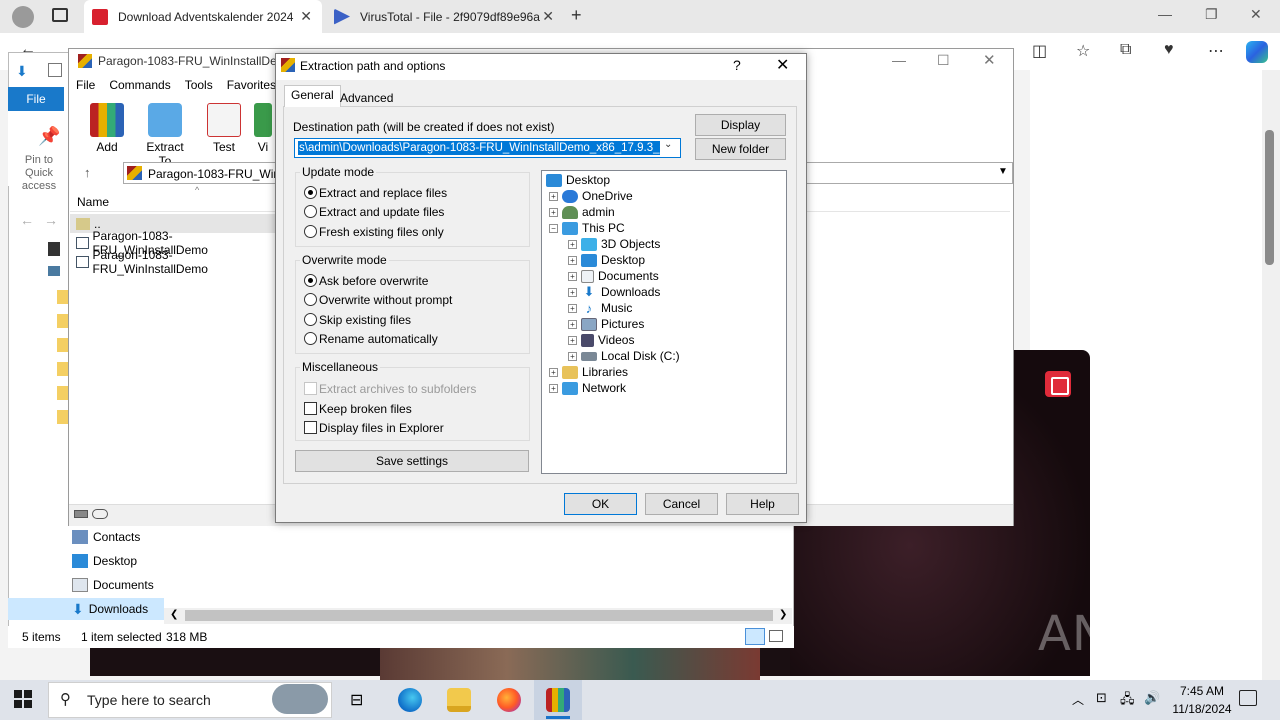 Image resolution: width=1280 pixels, height=720 pixels. Describe the element at coordinates (1152, 698) in the screenshot. I see `volume-icon: 🔊` at that location.